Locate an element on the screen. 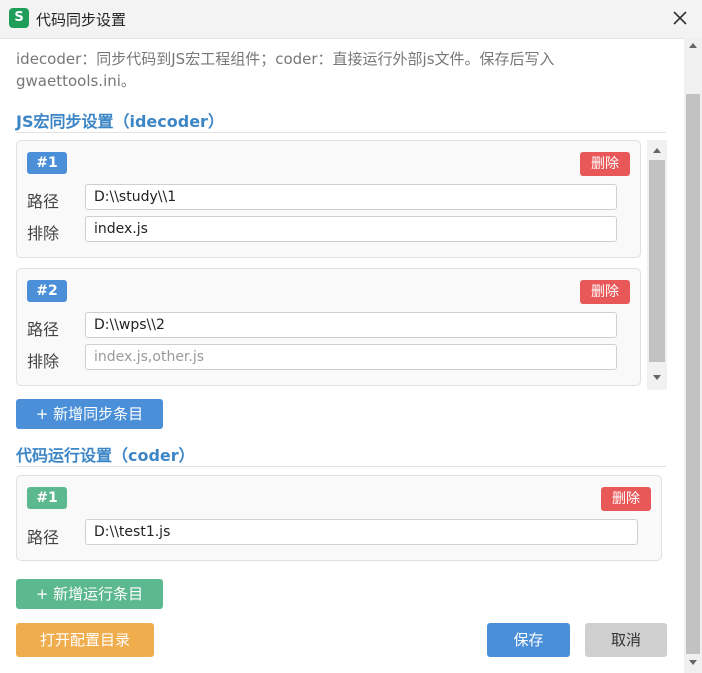 The height and width of the screenshot is (673, 702). path-input: D:\\study\\1 is located at coordinates (351, 197).